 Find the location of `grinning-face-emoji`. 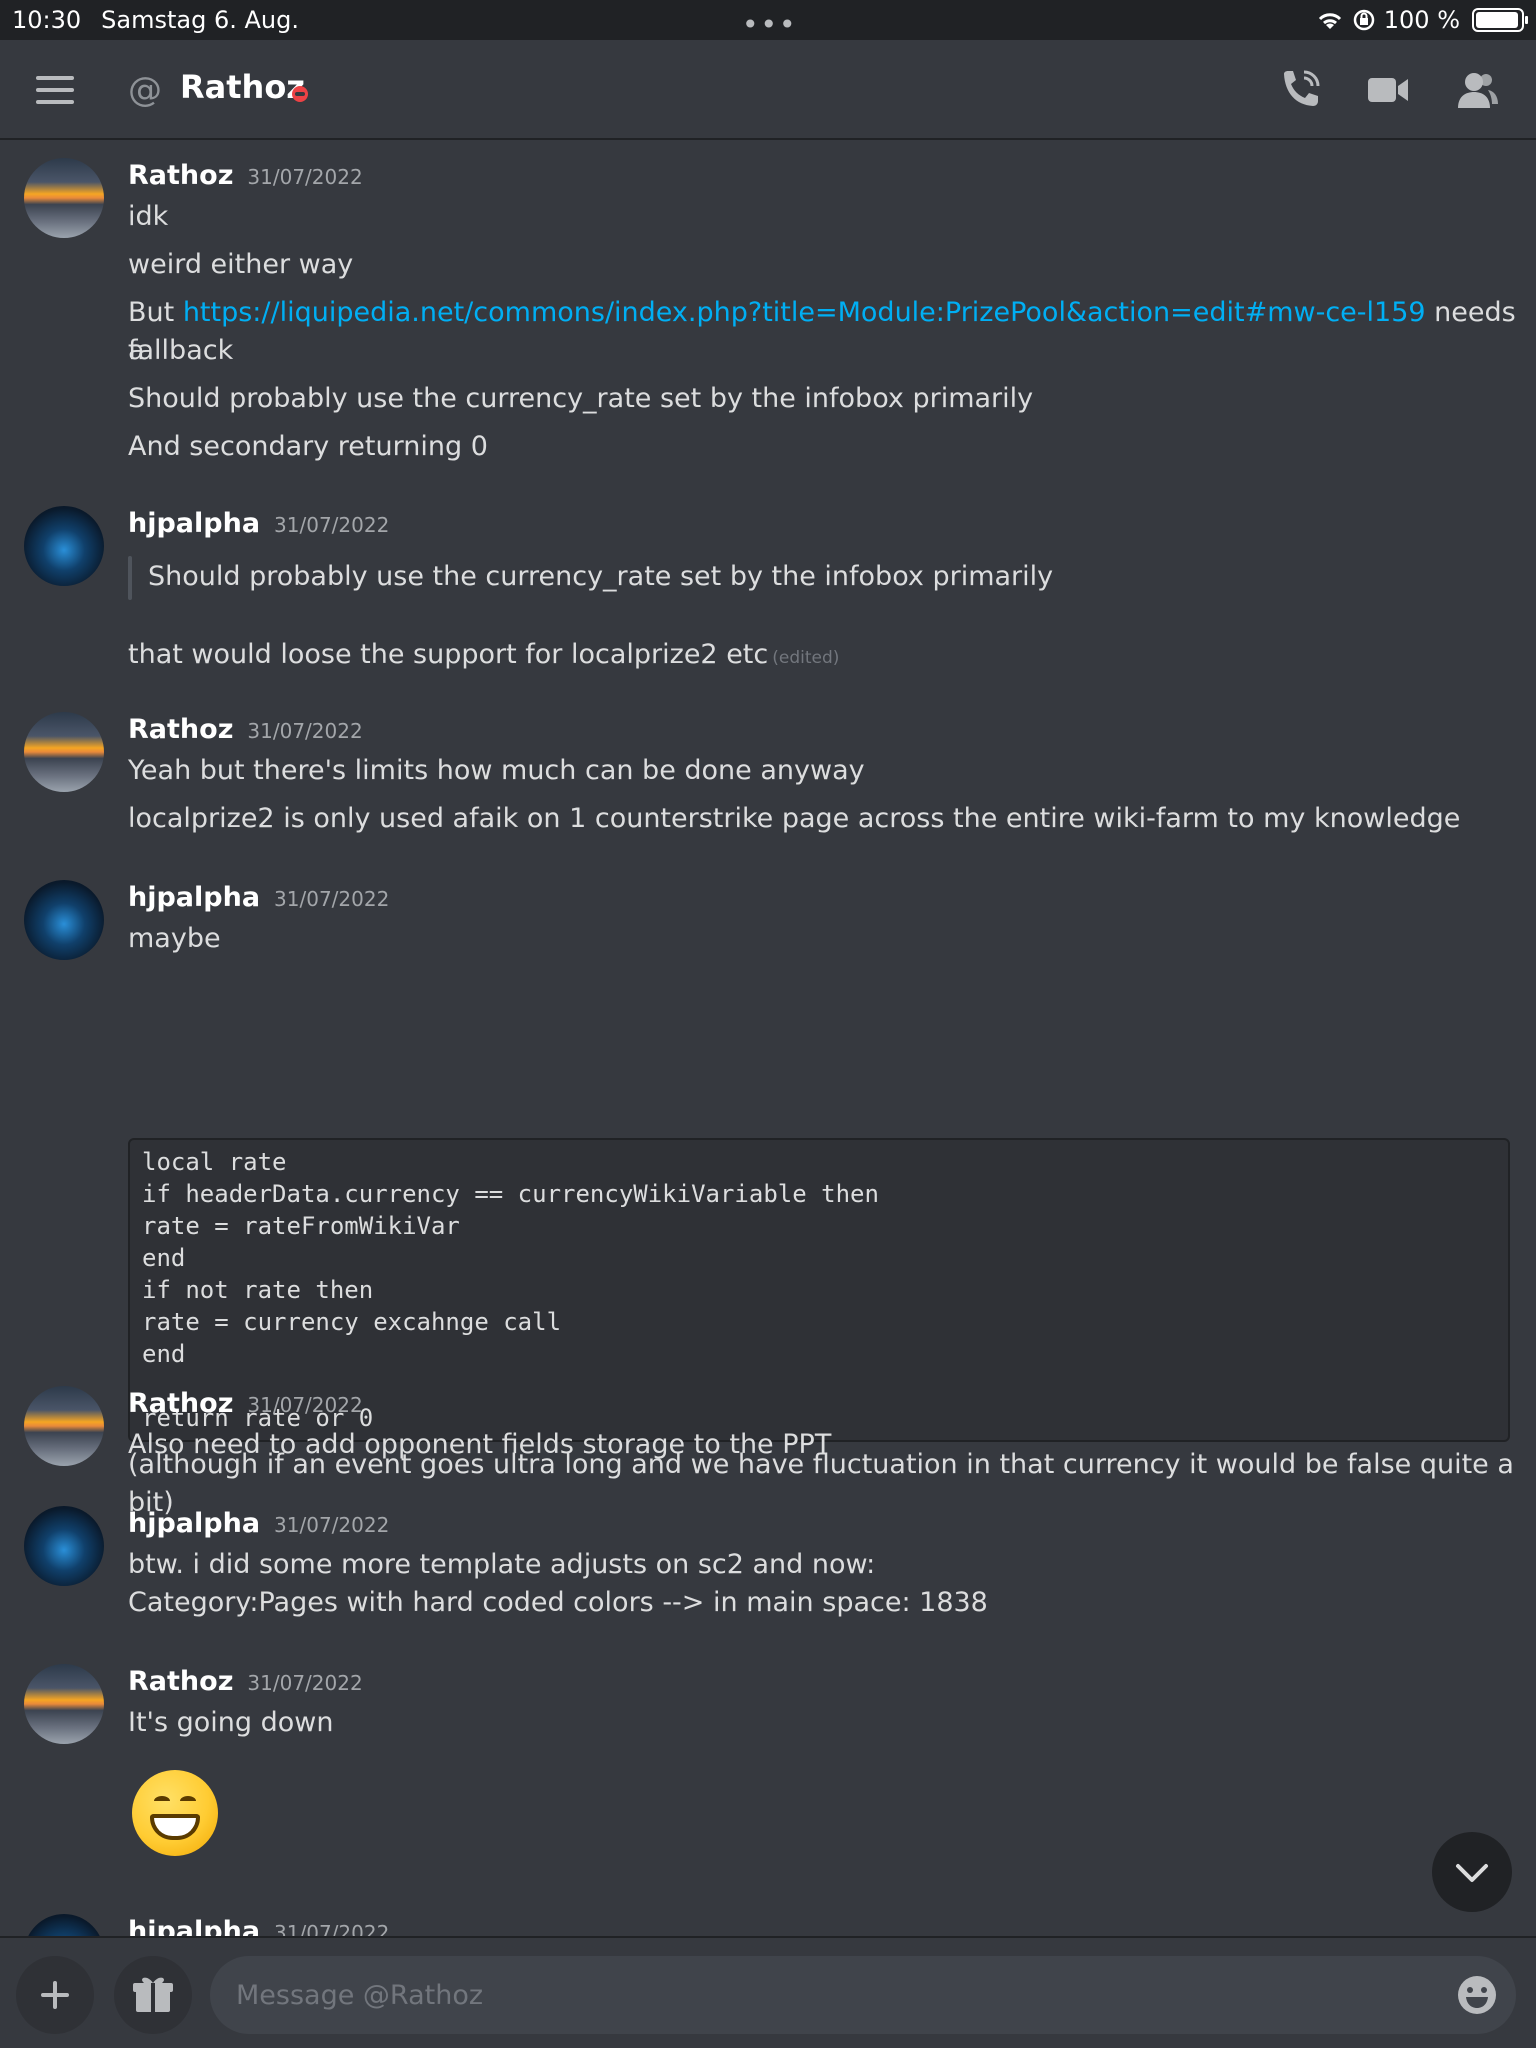

grinning-face-emoji is located at coordinates (175, 1813).